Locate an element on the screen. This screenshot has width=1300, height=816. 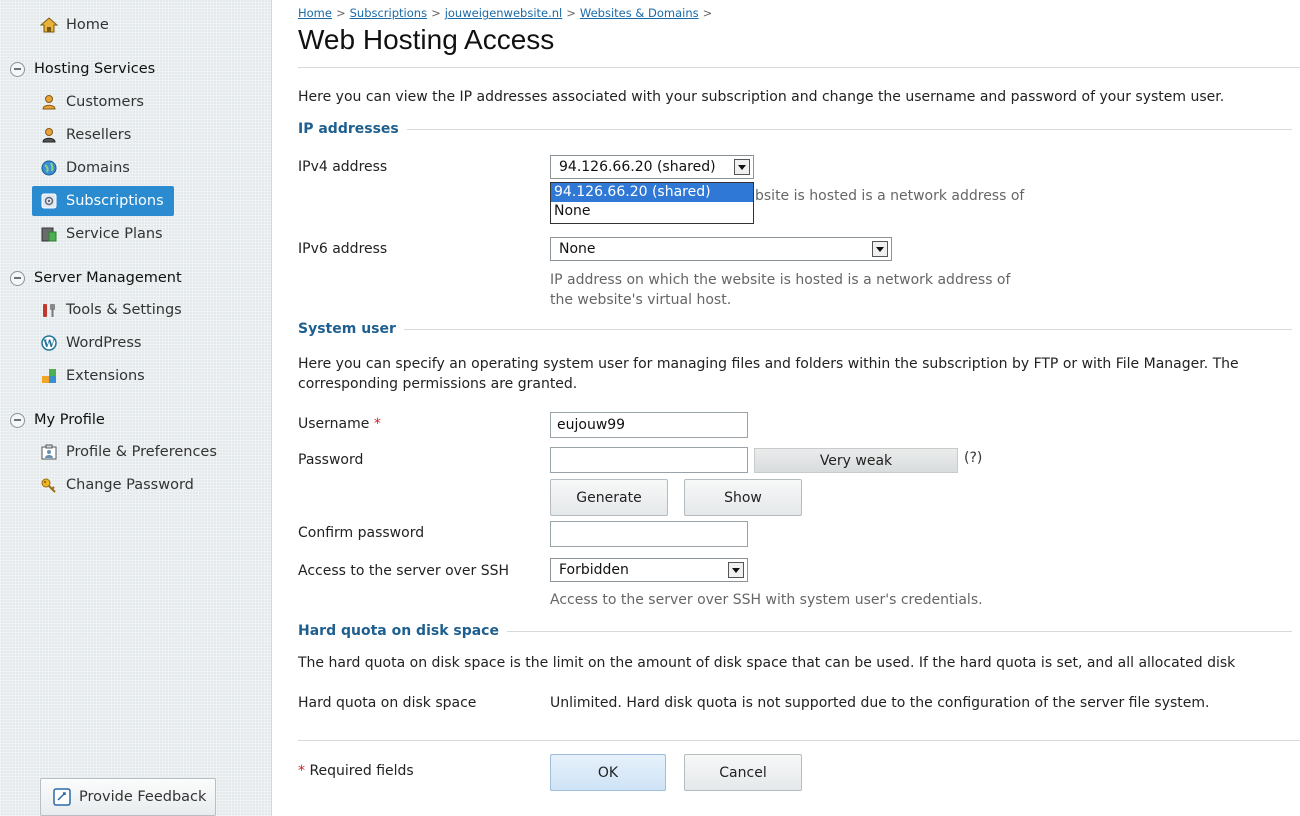
sidebar-item-customers: Customers is located at coordinates (92, 102).